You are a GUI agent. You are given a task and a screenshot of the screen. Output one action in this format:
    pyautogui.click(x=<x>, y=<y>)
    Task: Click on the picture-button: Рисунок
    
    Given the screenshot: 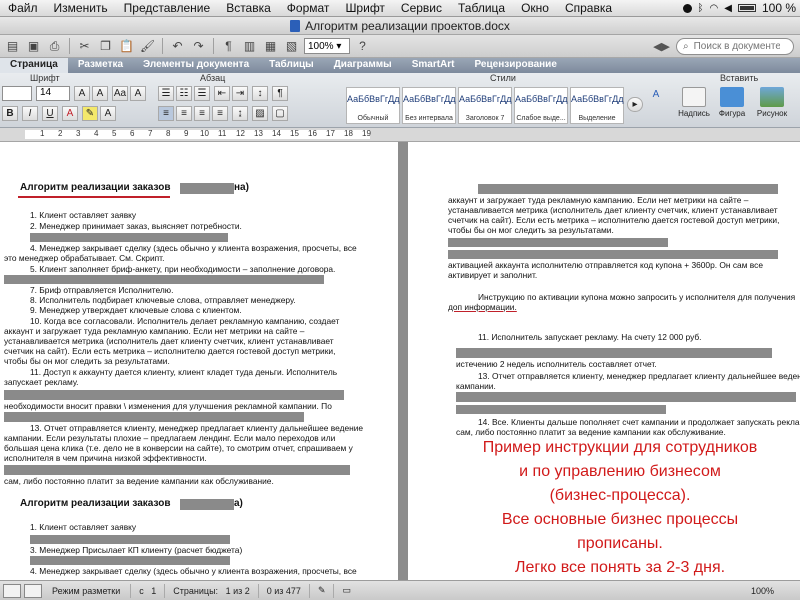 What is the action you would take?
    pyautogui.click(x=772, y=106)
    